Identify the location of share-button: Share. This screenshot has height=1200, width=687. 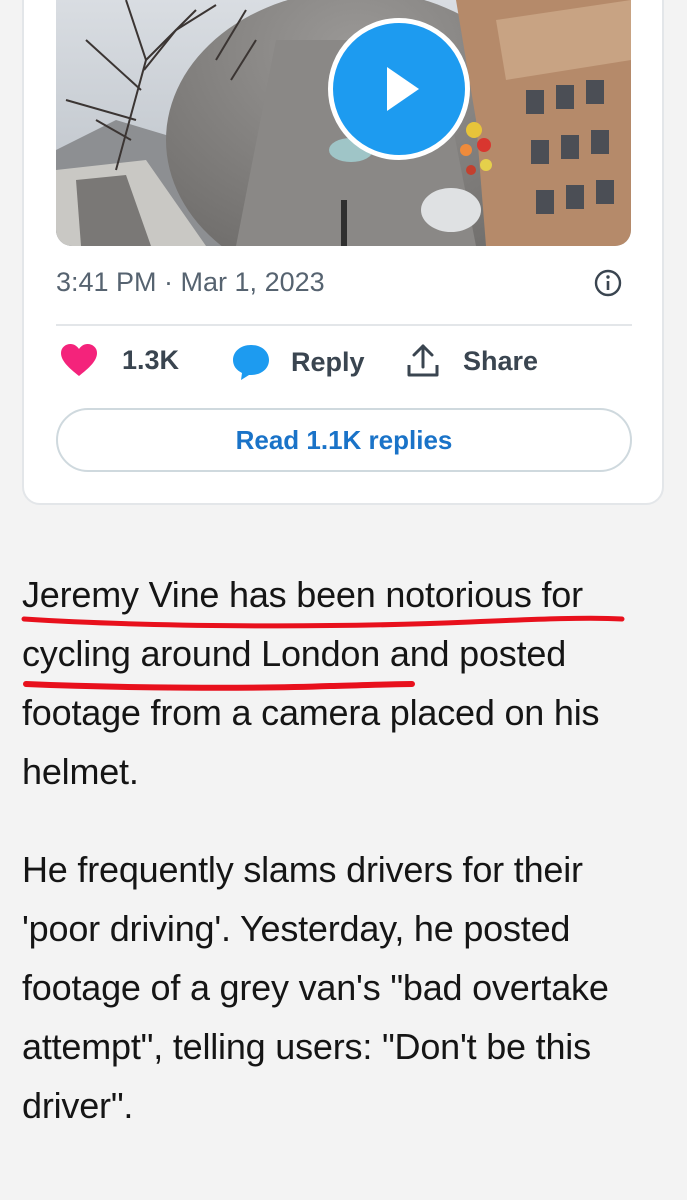
(471, 361).